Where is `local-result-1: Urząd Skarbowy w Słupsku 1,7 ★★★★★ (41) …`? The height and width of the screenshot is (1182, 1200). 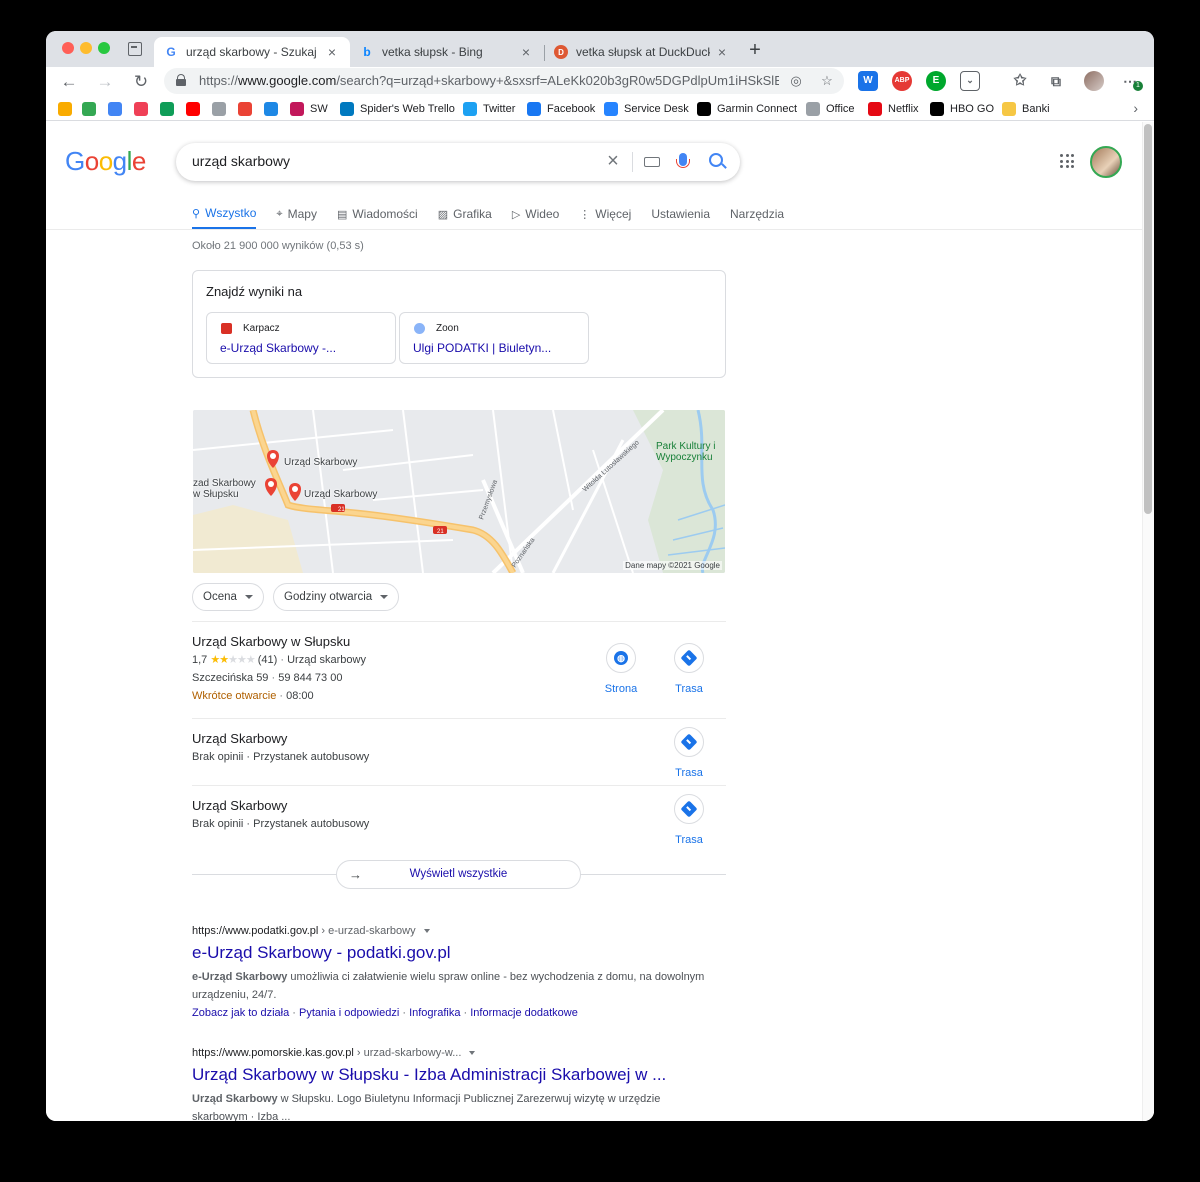
local-result-1: Urząd Skarbowy w Słupsku 1,7 ★★★★★ (41) … is located at coordinates (459, 669).